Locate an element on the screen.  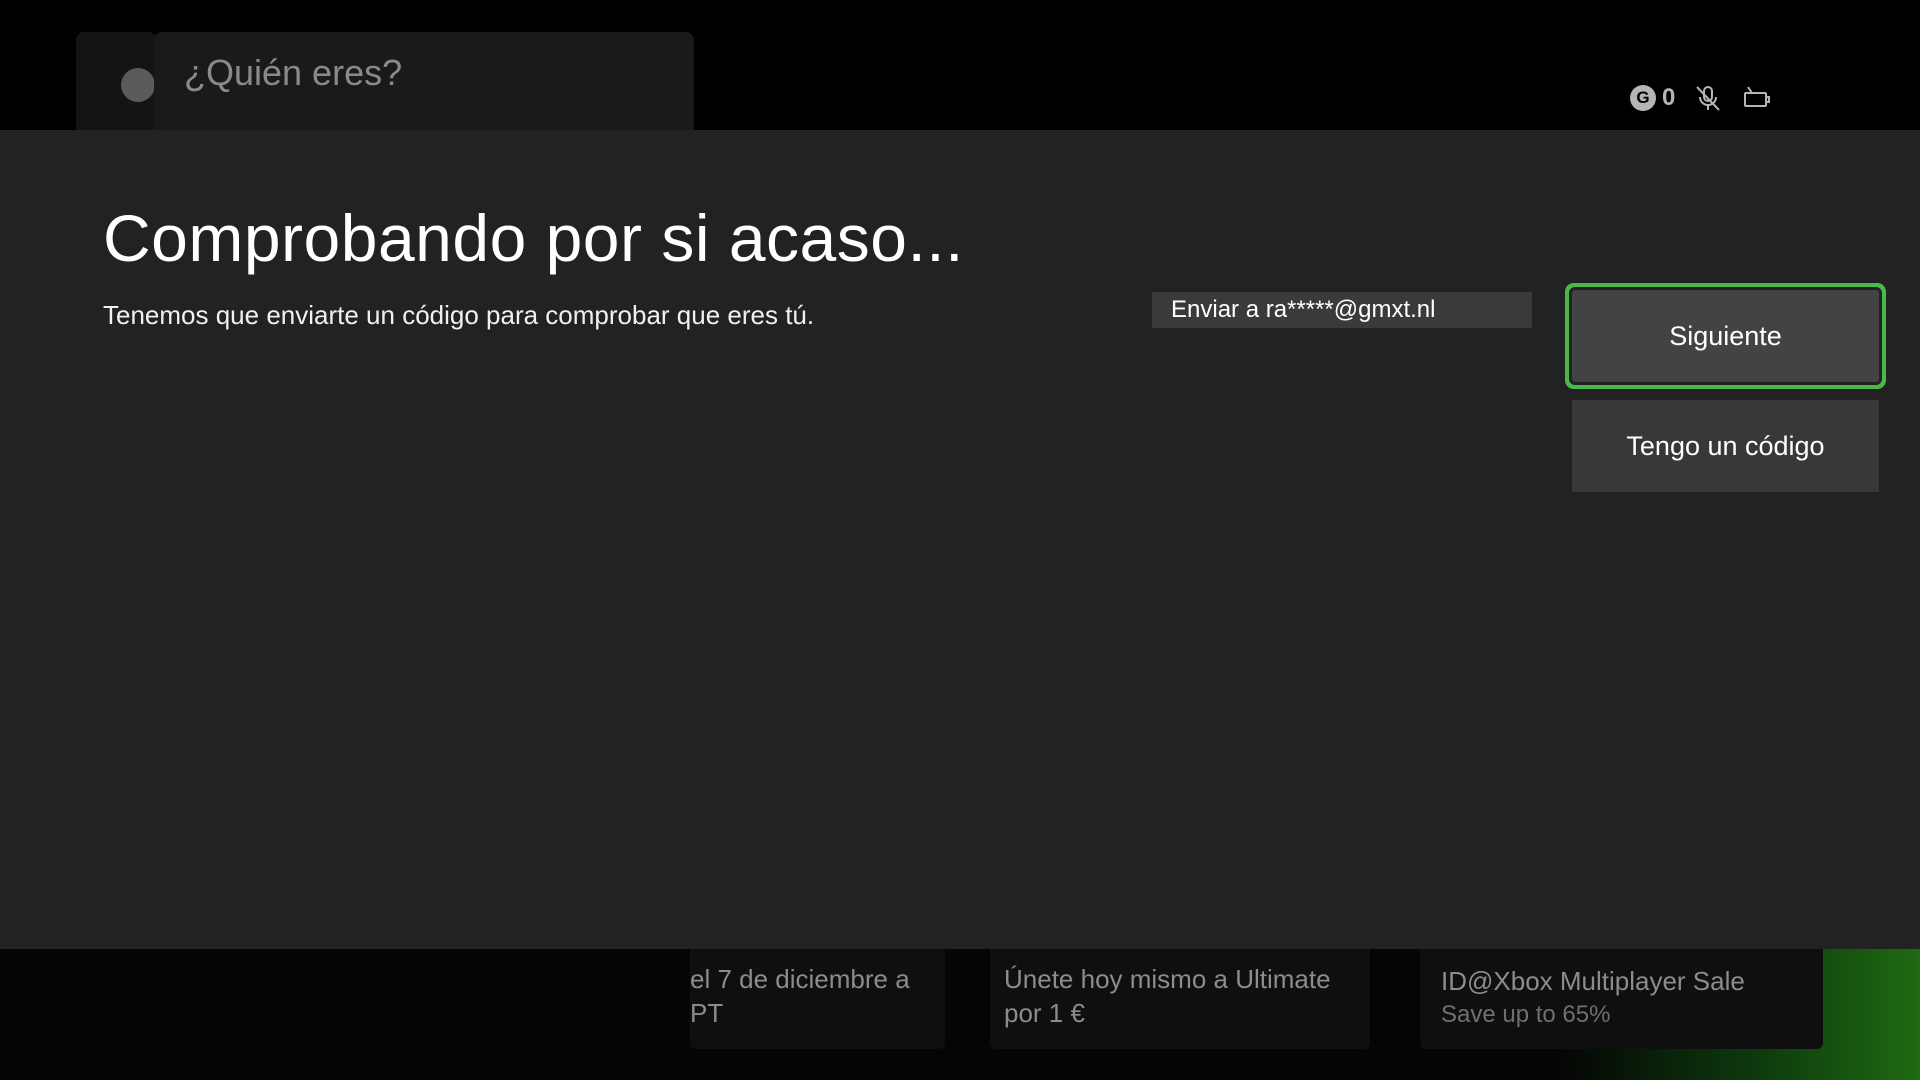
gamerscore-value: 0 is located at coordinates (1669, 97).